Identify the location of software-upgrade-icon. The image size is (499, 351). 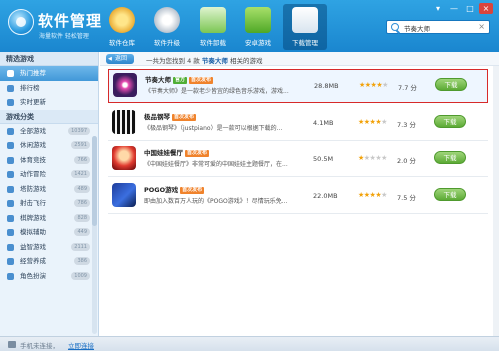
(167, 20).